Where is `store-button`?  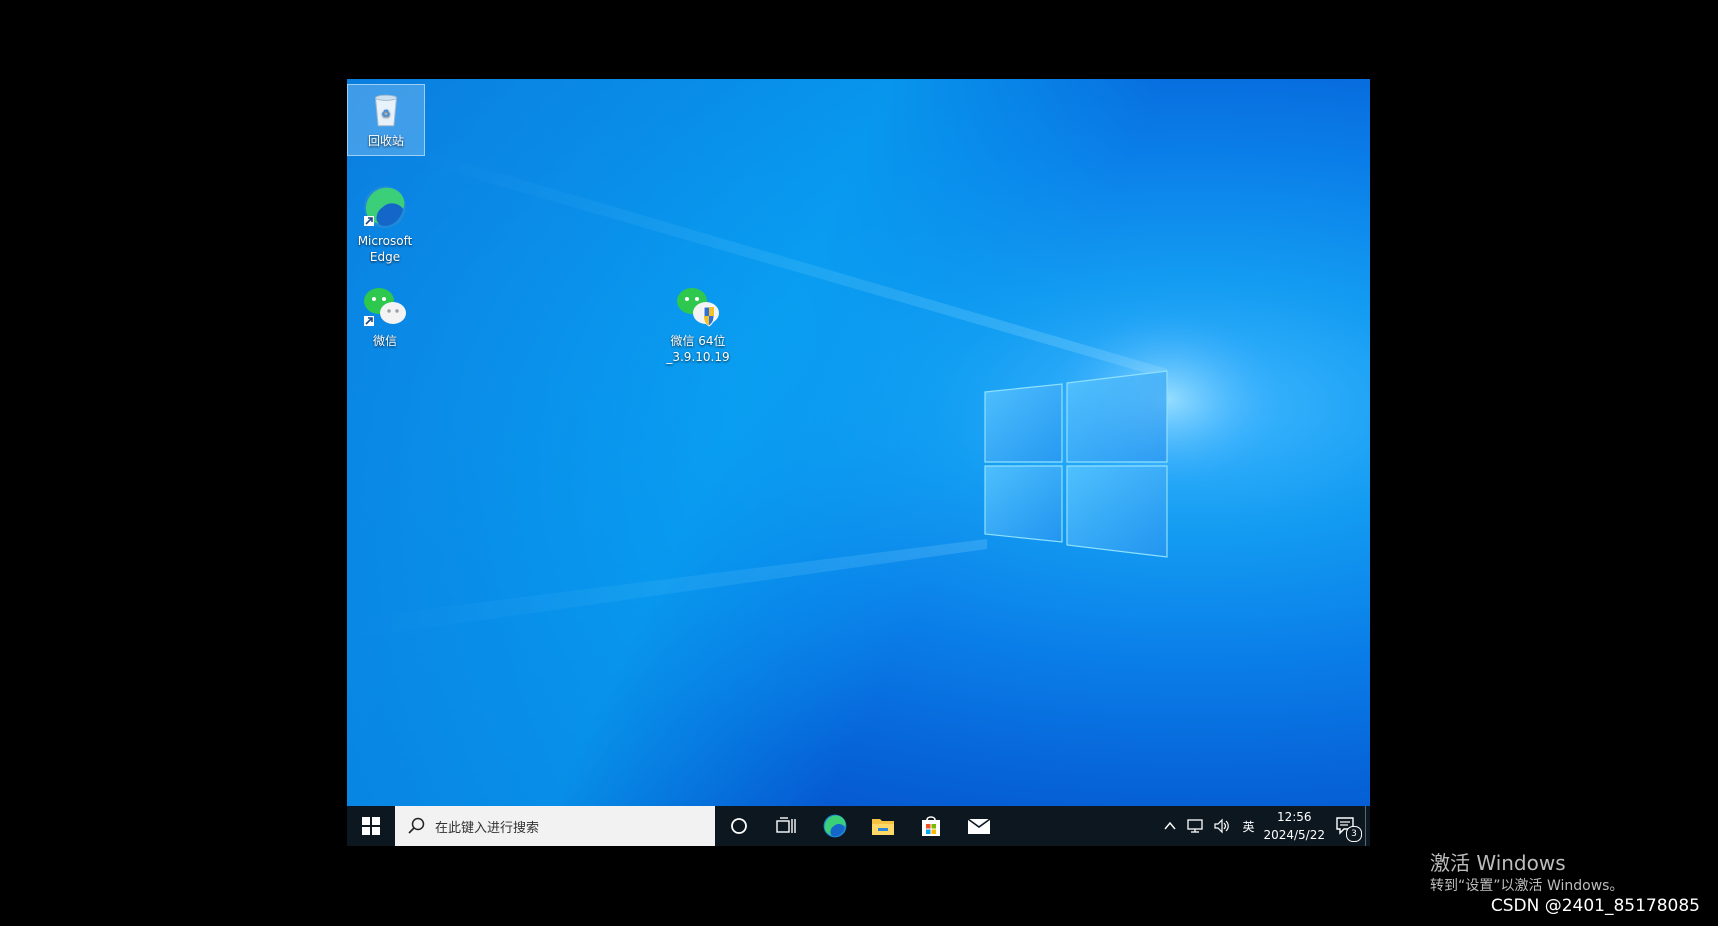
store-button is located at coordinates (931, 826).